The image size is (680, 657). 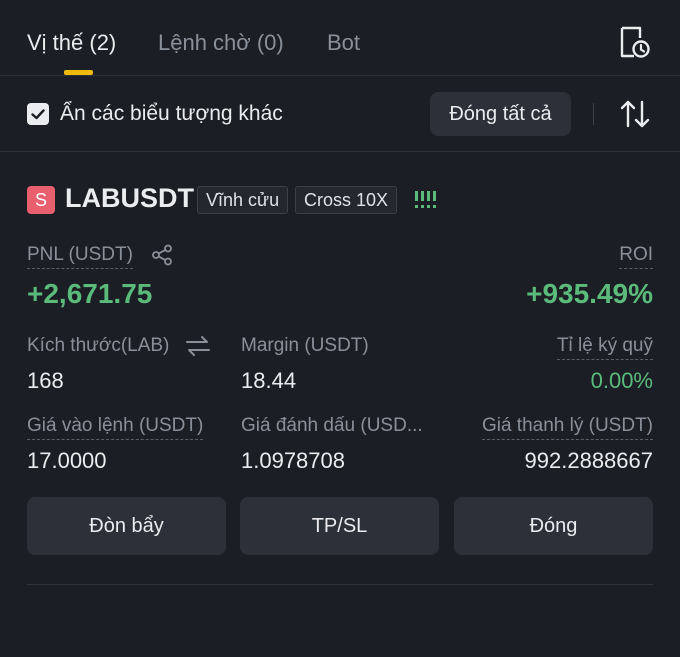 What do you see at coordinates (593, 114) in the screenshot?
I see `divider` at bounding box center [593, 114].